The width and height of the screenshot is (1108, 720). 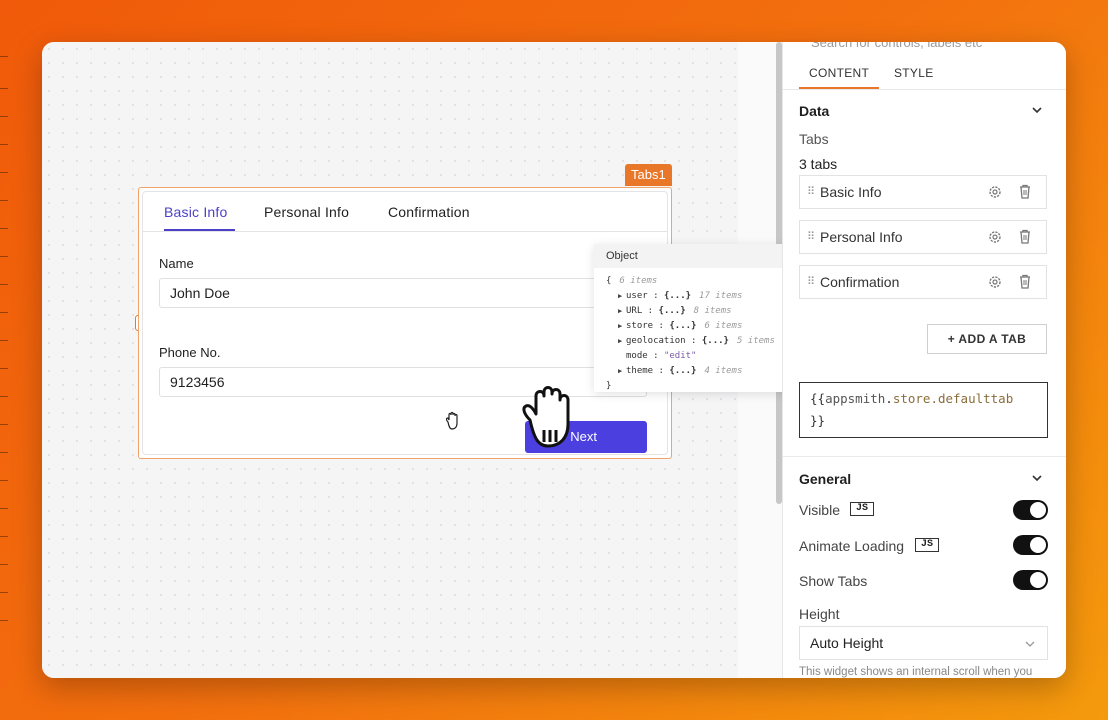 What do you see at coordinates (924, 456) in the screenshot?
I see `section-divider` at bounding box center [924, 456].